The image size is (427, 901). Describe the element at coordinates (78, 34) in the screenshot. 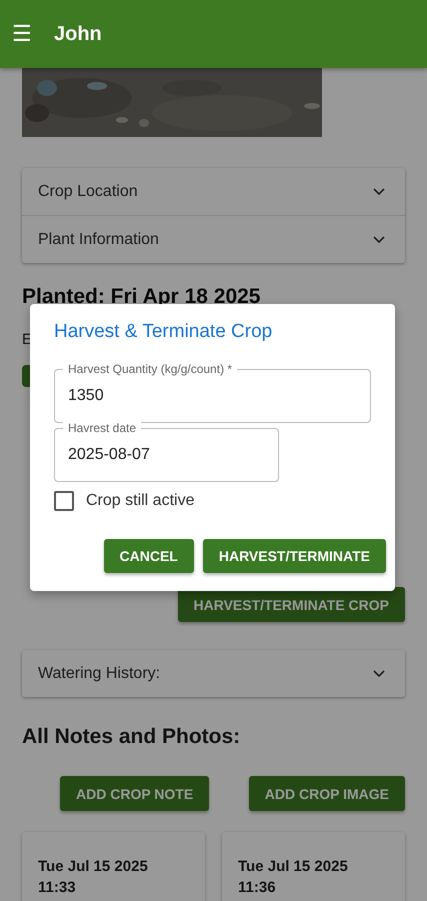

I see `app-title: John` at that location.